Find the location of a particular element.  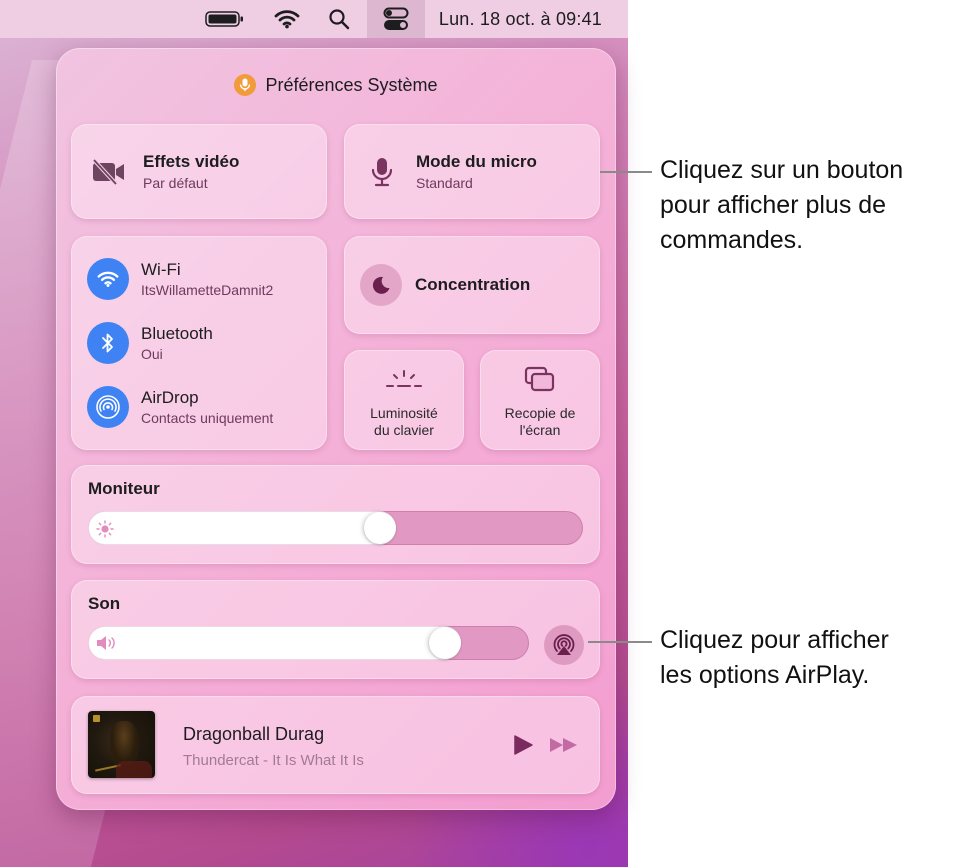

airdrop-toggle: AirDrop Contacts uniquement is located at coordinates (180, 407).